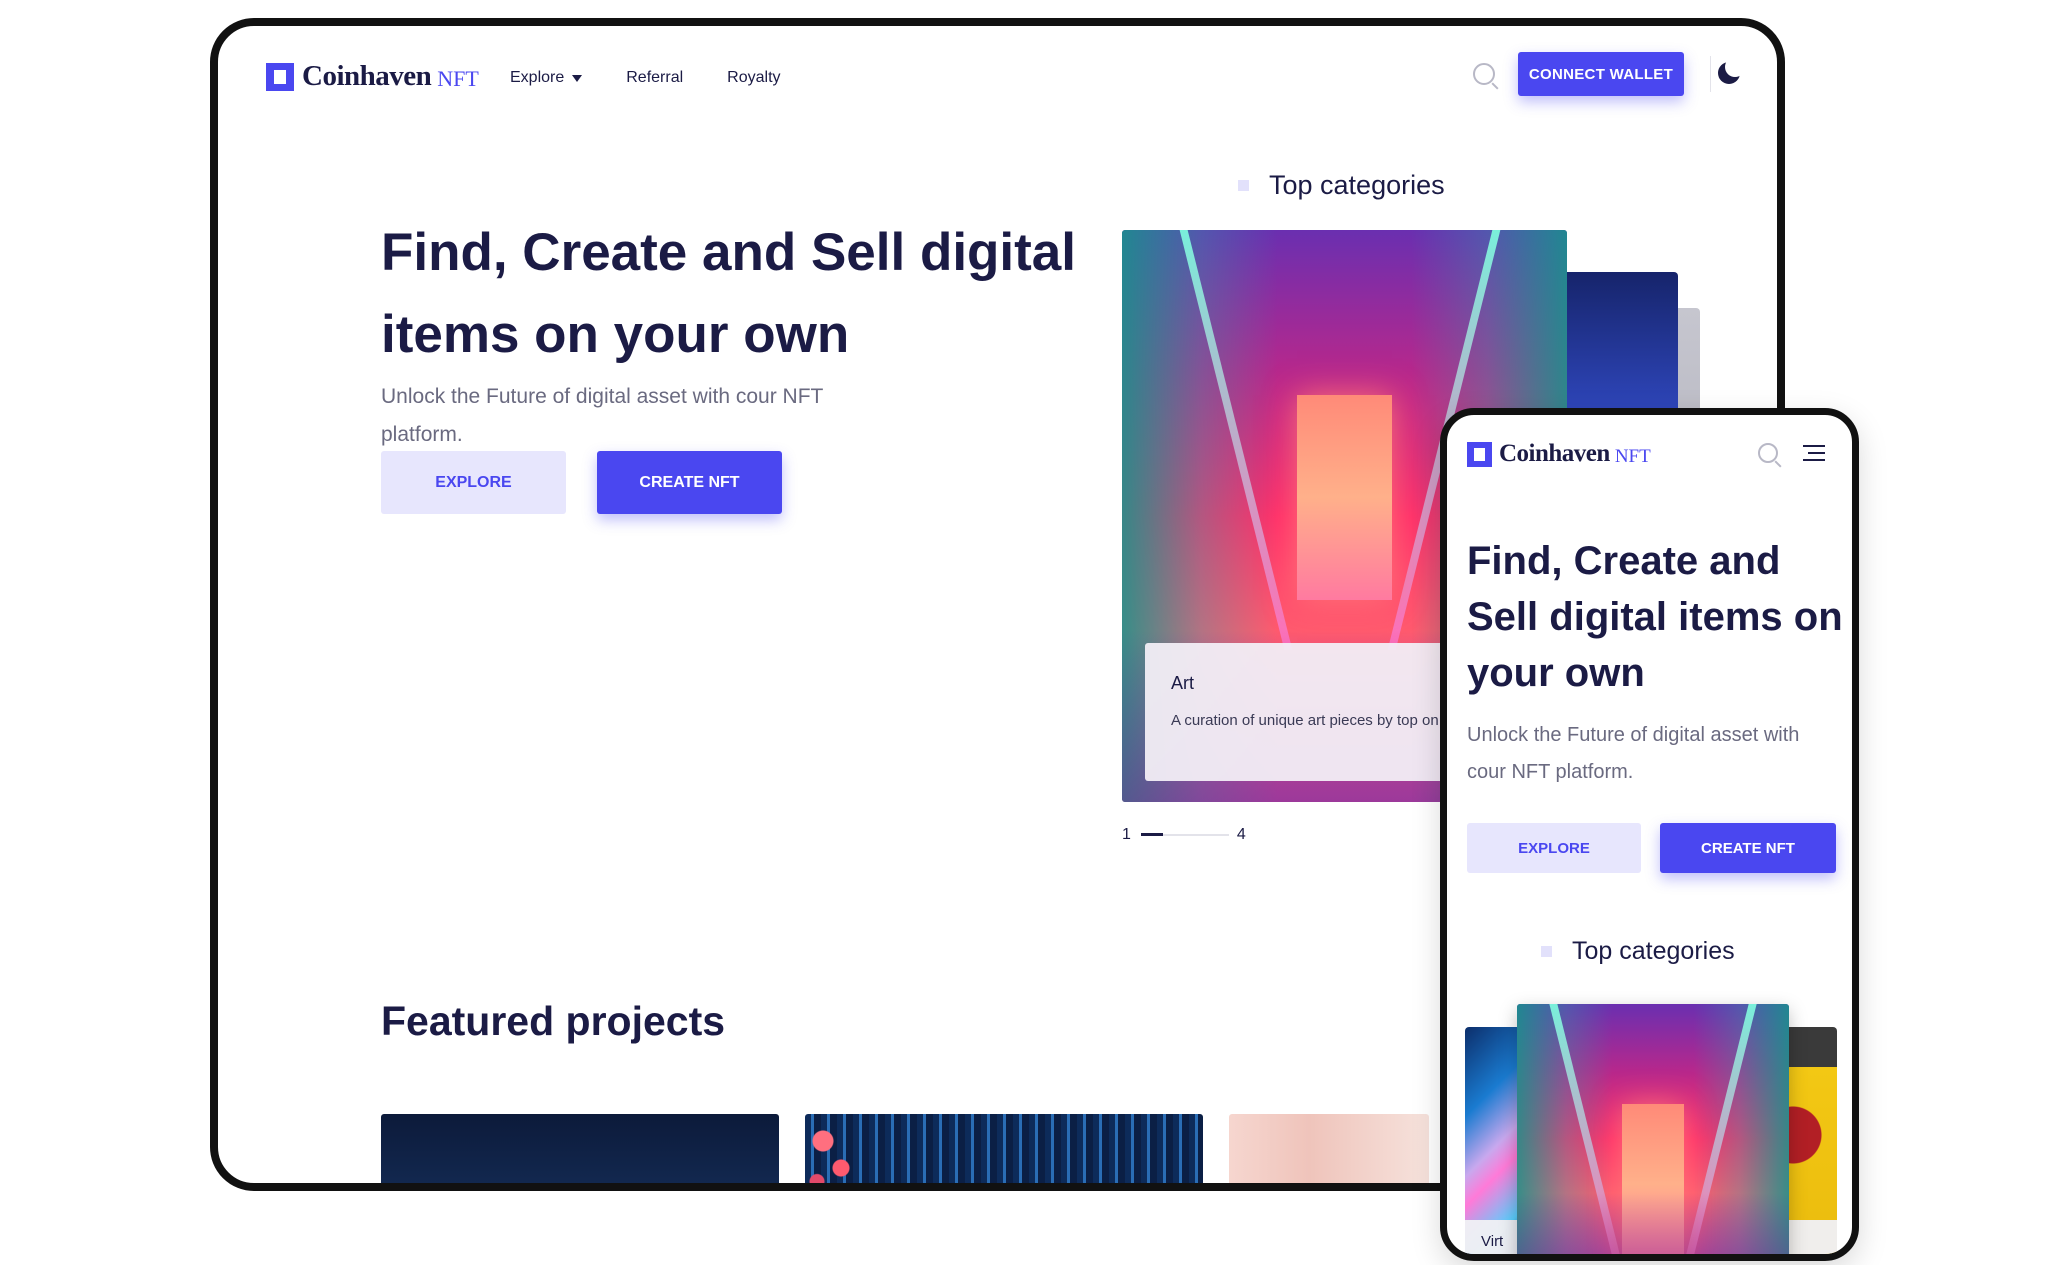  I want to click on category-card-art, so click(1653, 1129).